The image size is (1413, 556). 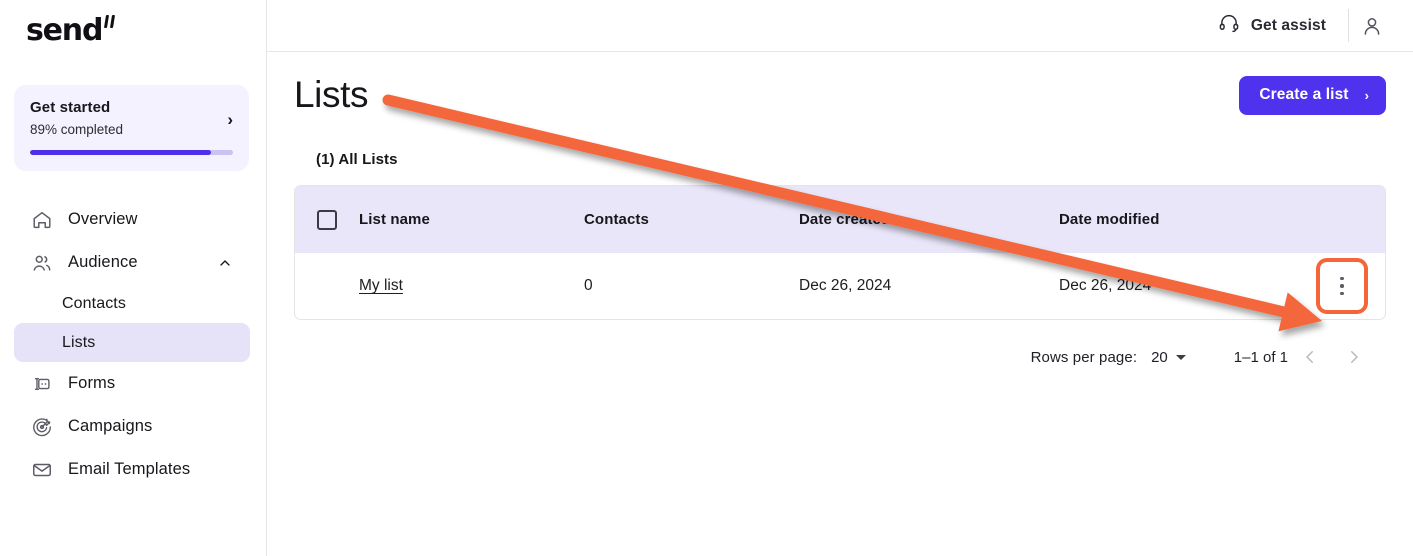 What do you see at coordinates (588, 285) in the screenshot?
I see `row-contacts-cell: 0` at bounding box center [588, 285].